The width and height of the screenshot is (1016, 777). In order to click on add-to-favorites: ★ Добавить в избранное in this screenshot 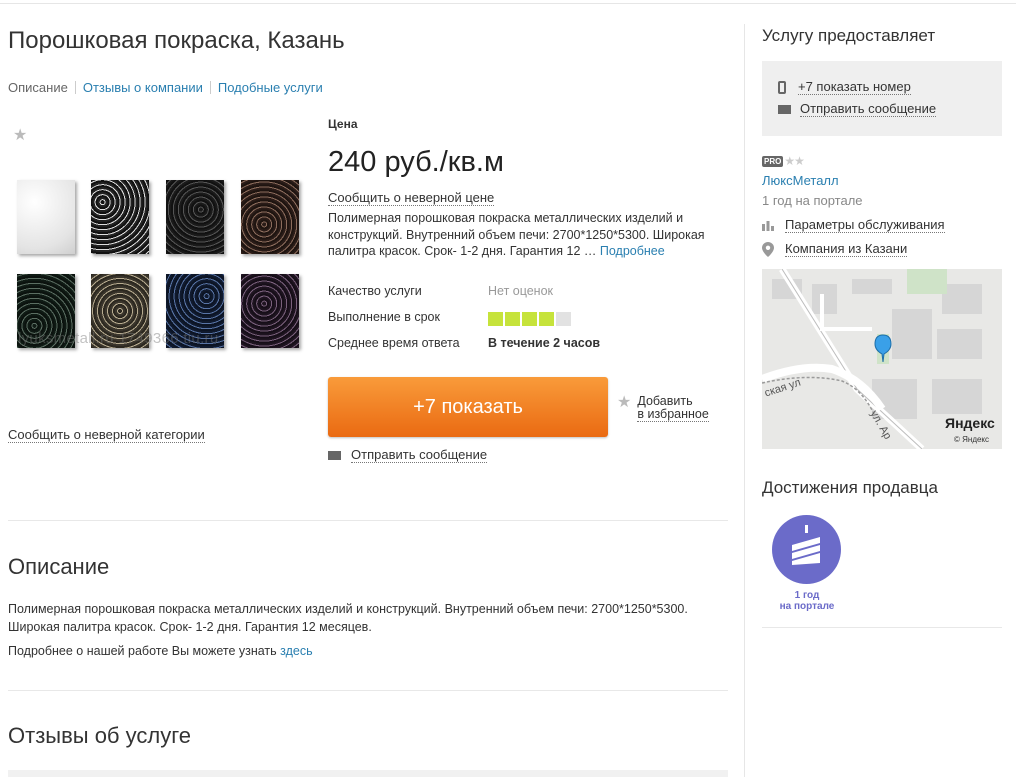, I will do `click(663, 408)`.